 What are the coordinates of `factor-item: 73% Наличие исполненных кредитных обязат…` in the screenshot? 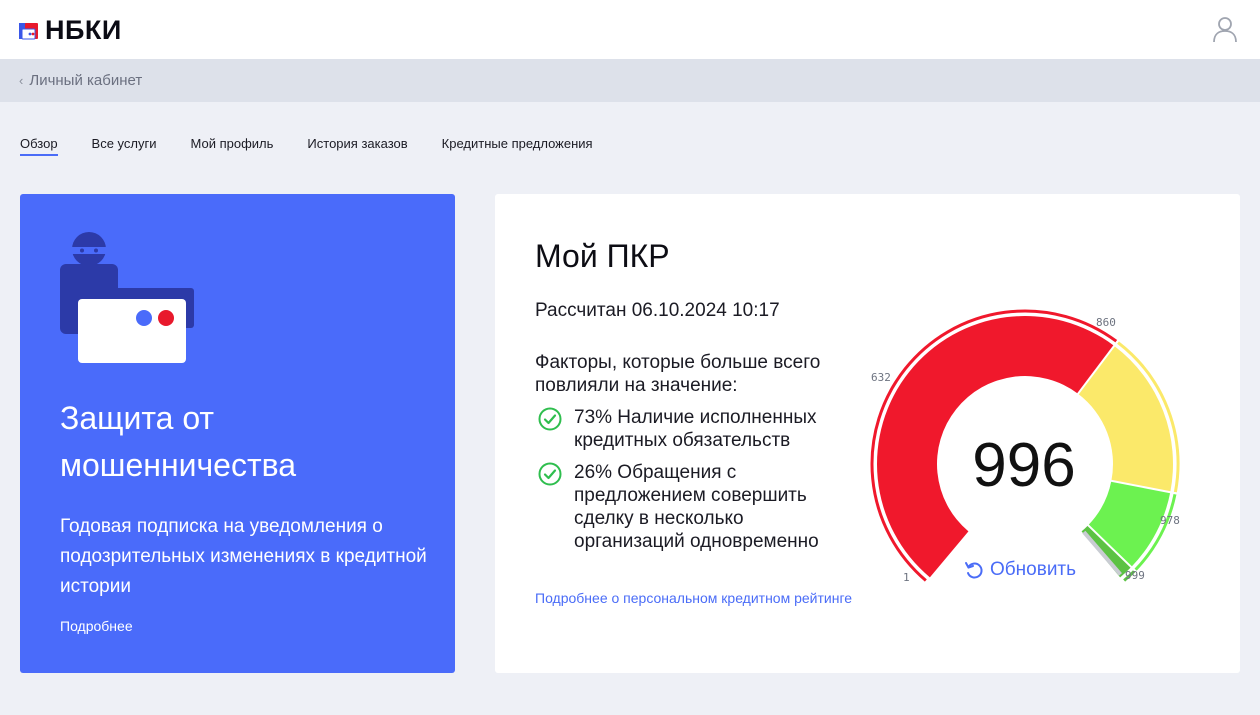 It's located at (698, 429).